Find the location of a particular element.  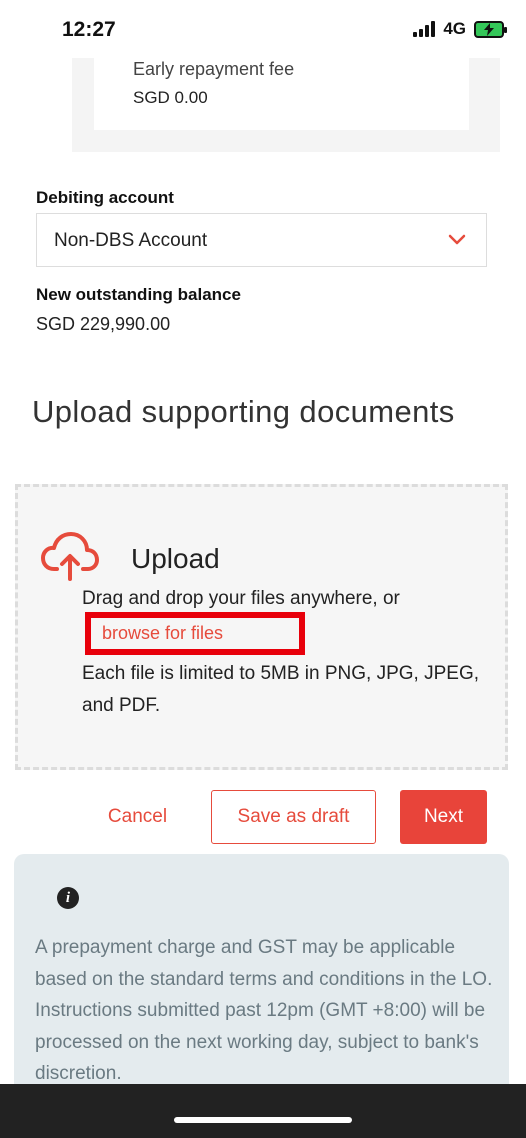

signal-icon is located at coordinates (424, 29).